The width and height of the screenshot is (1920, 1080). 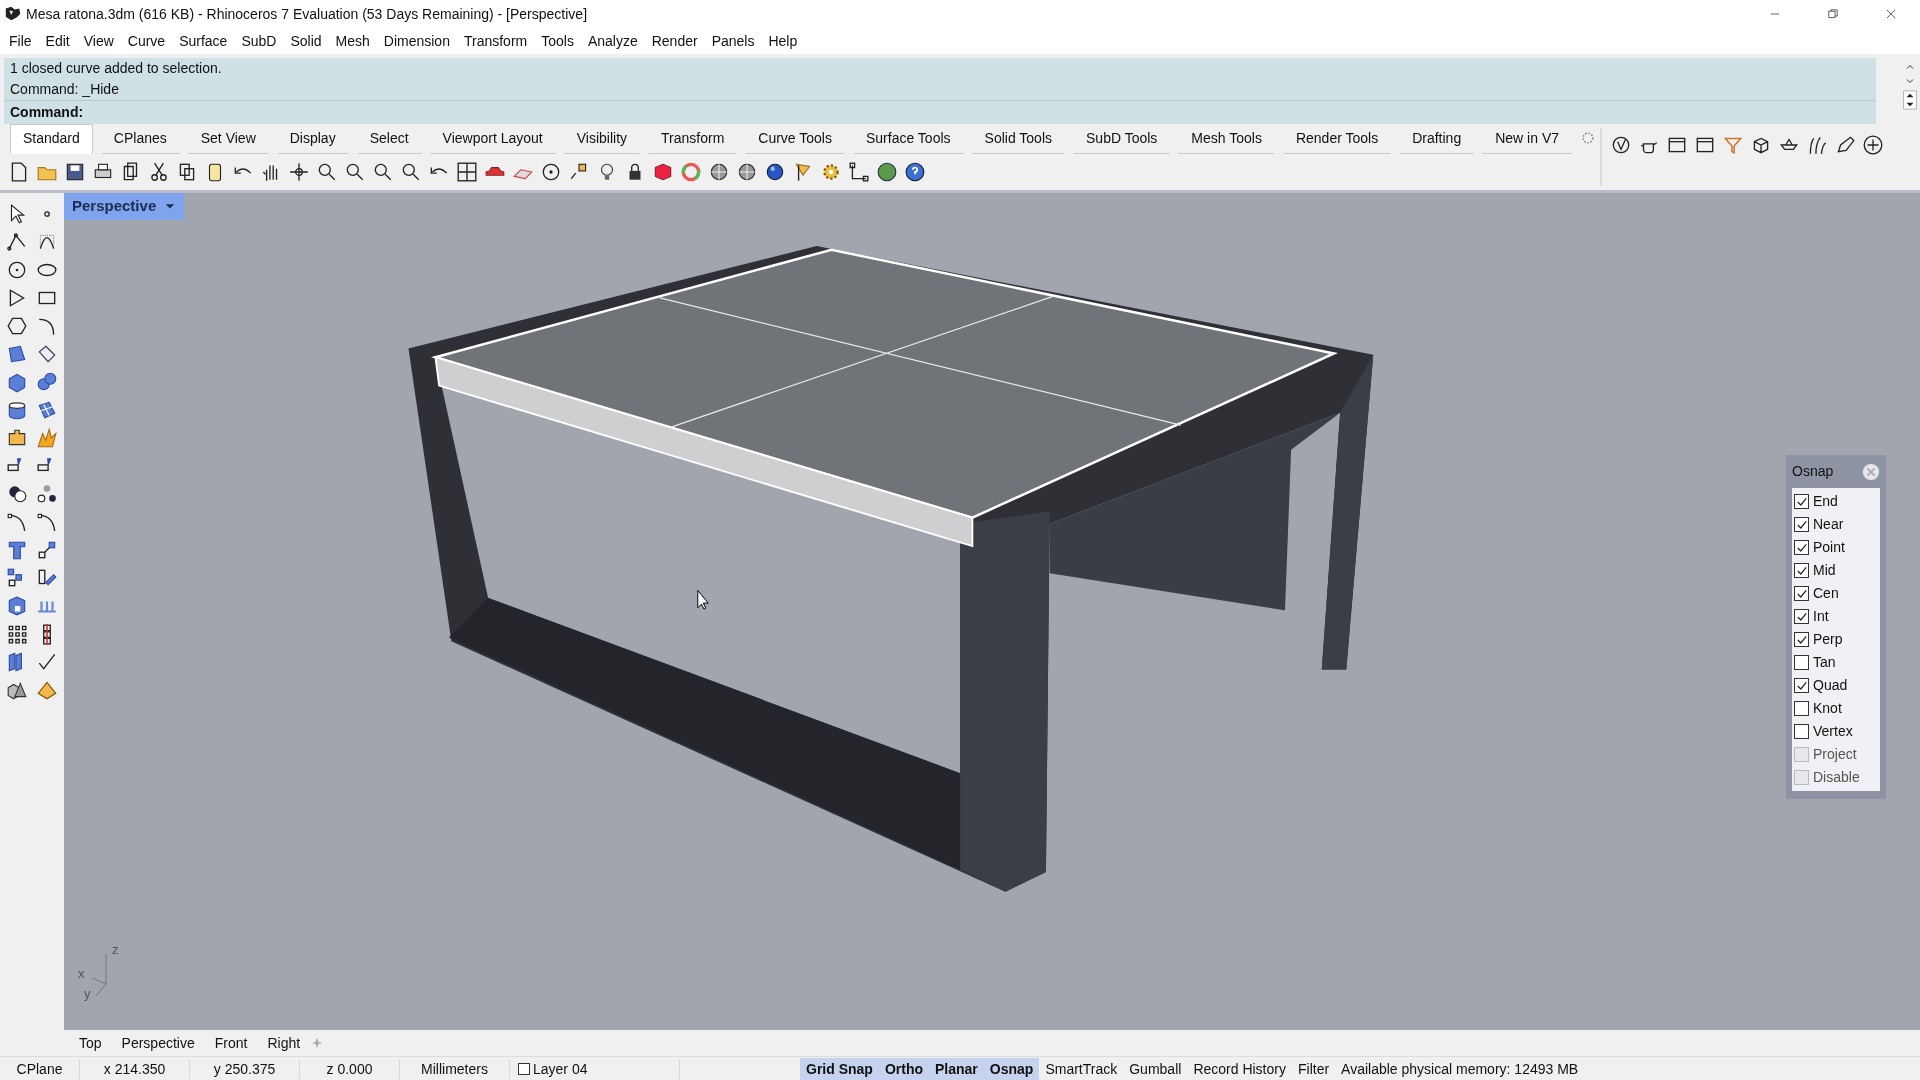 What do you see at coordinates (259, 41) in the screenshot?
I see `menu-item: SubD` at bounding box center [259, 41].